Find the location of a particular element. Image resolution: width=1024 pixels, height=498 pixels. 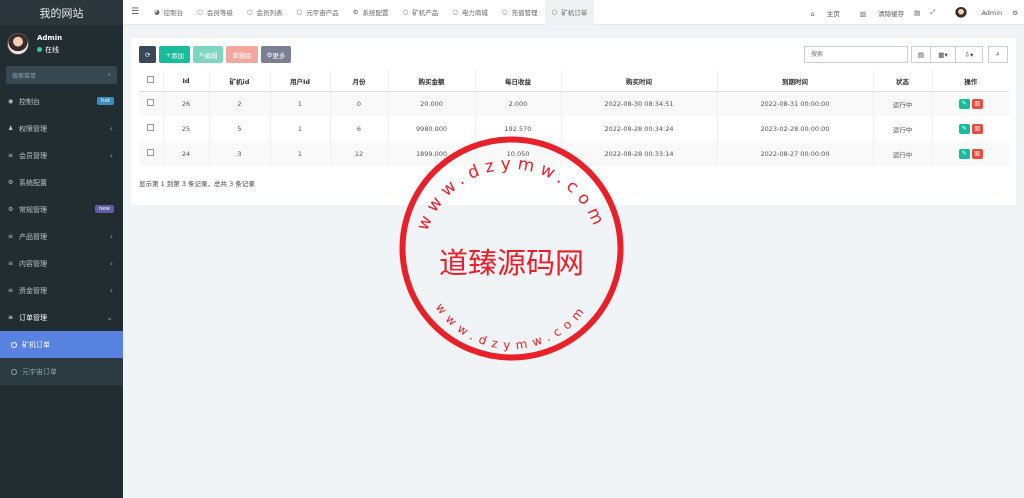

sidebar-item-0: ◉ 控制台 hot is located at coordinates (61, 101).